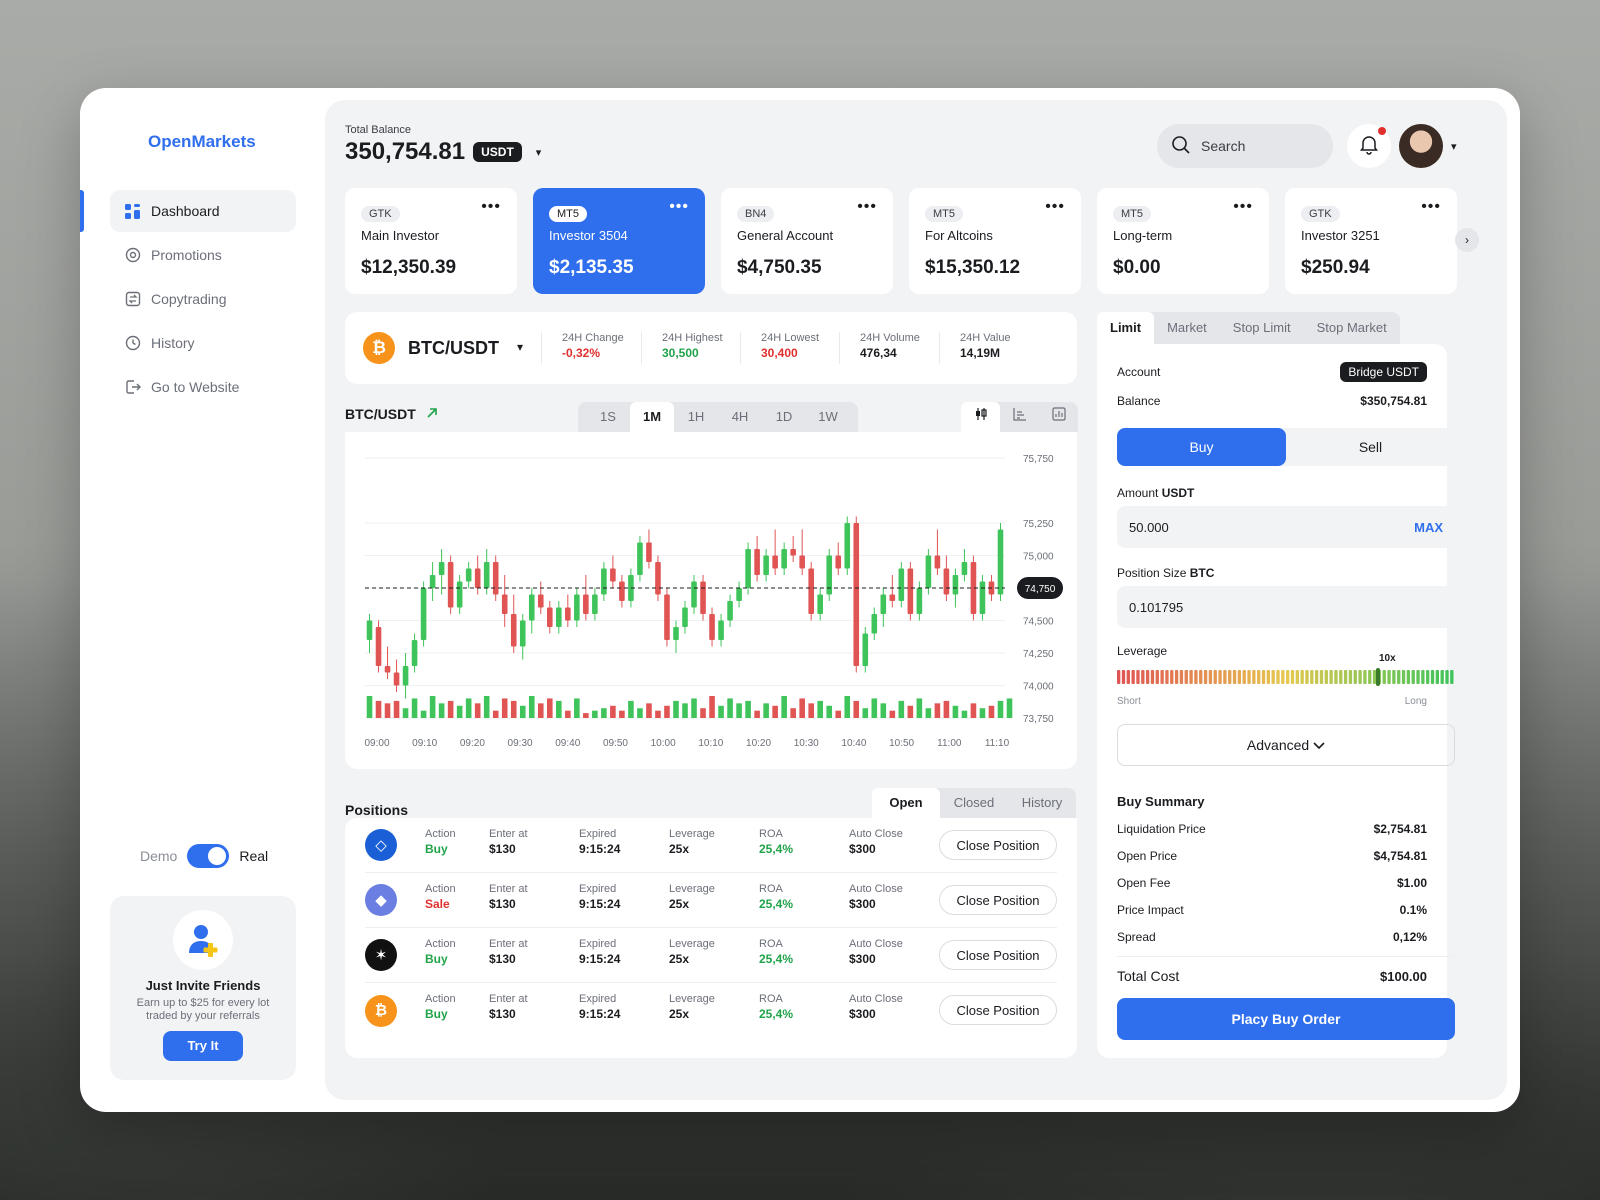  What do you see at coordinates (1129, 701) in the screenshot?
I see `leverage-short-label: Short` at bounding box center [1129, 701].